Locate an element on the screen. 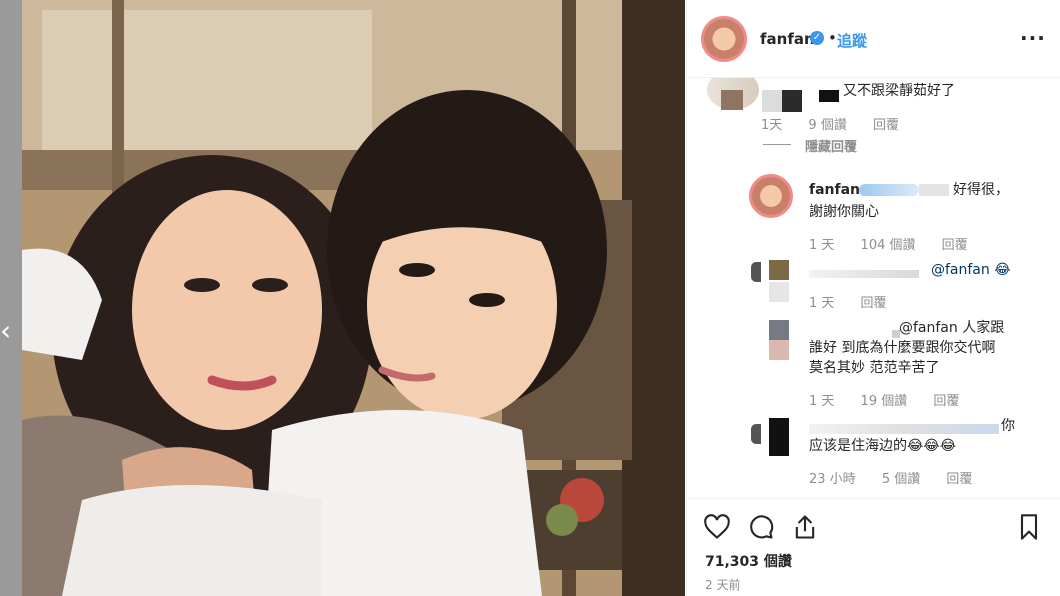 The height and width of the screenshot is (596, 1060). comment-meta: 1 天 19 個讚 回覆 is located at coordinates (895, 399).